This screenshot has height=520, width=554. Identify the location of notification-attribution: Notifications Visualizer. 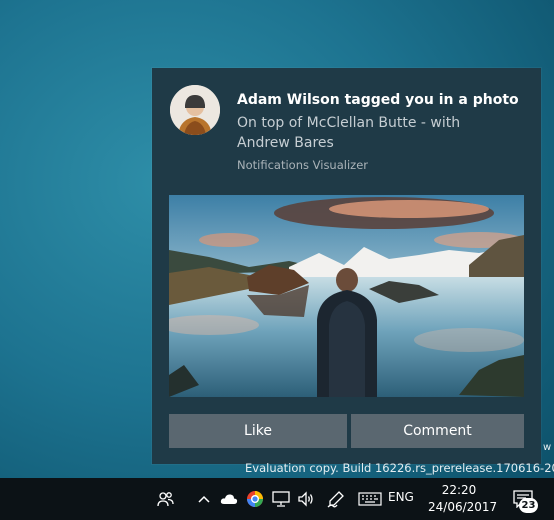
(302, 165).